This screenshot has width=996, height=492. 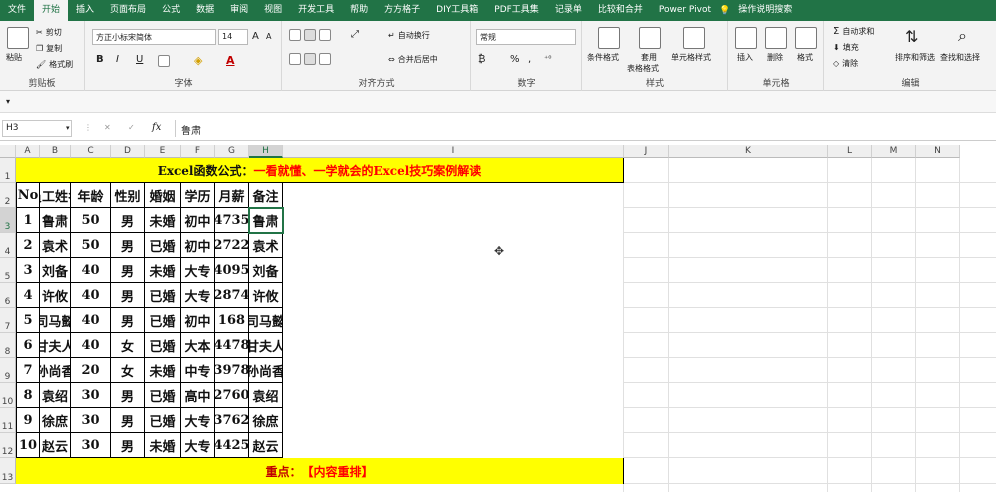 What do you see at coordinates (8, 220) in the screenshot?
I see `row-header: 3` at bounding box center [8, 220].